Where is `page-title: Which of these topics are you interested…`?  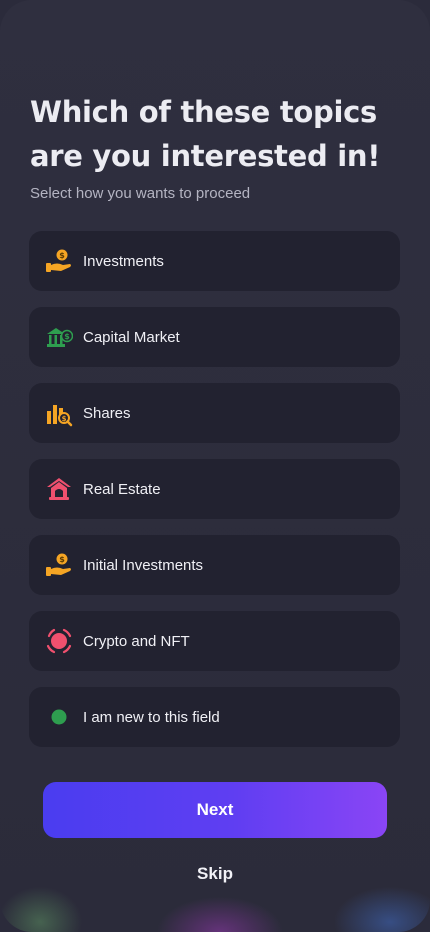 page-title: Which of these topics are you interested… is located at coordinates (205, 134).